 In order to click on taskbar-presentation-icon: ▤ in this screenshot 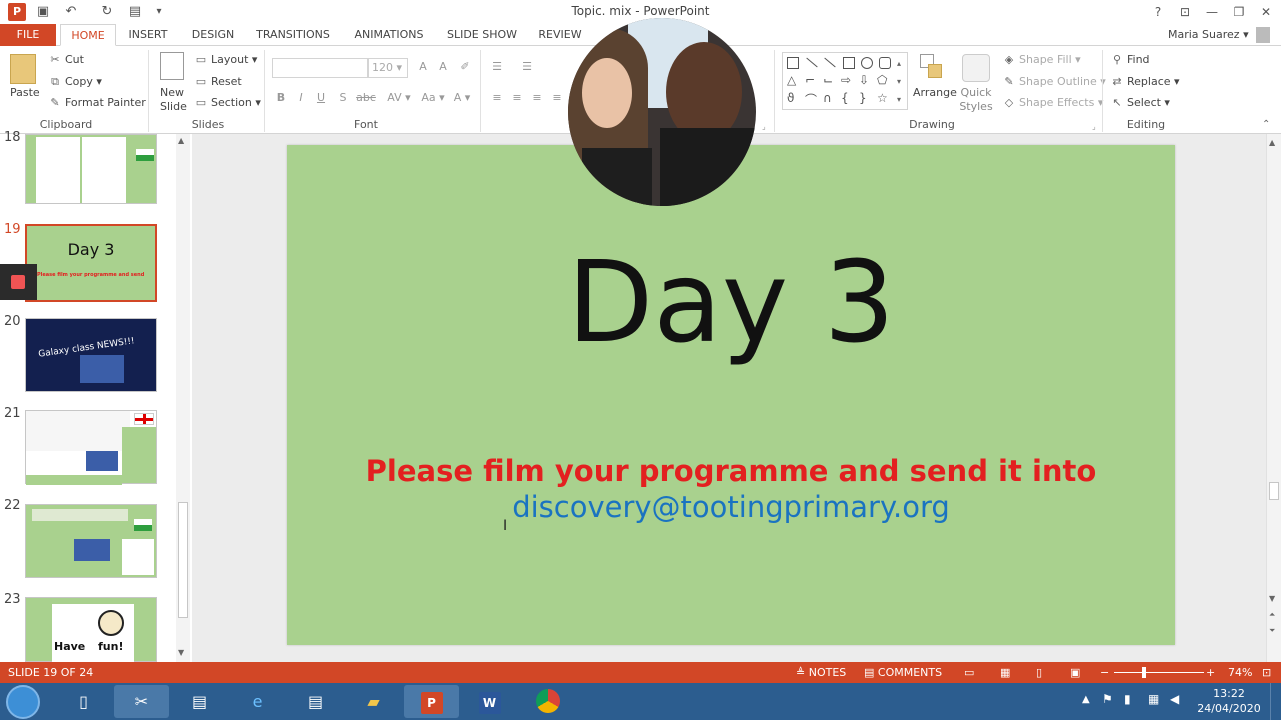, I will do `click(199, 701)`.